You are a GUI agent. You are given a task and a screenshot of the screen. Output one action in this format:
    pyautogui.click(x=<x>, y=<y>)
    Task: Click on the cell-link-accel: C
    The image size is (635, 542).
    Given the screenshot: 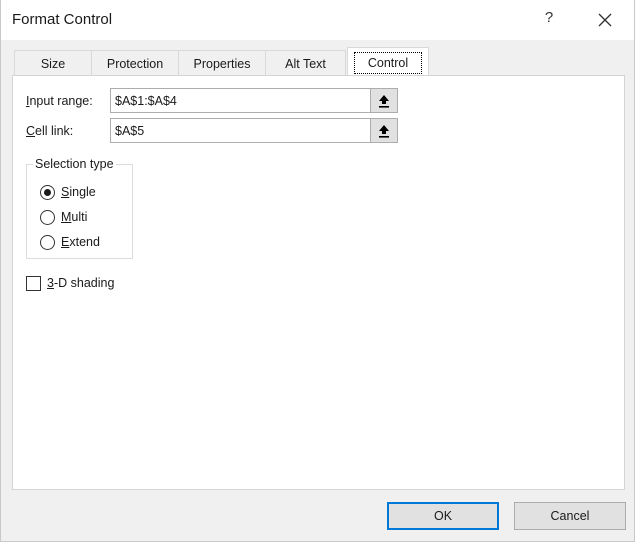 What is the action you would take?
    pyautogui.click(x=31, y=131)
    